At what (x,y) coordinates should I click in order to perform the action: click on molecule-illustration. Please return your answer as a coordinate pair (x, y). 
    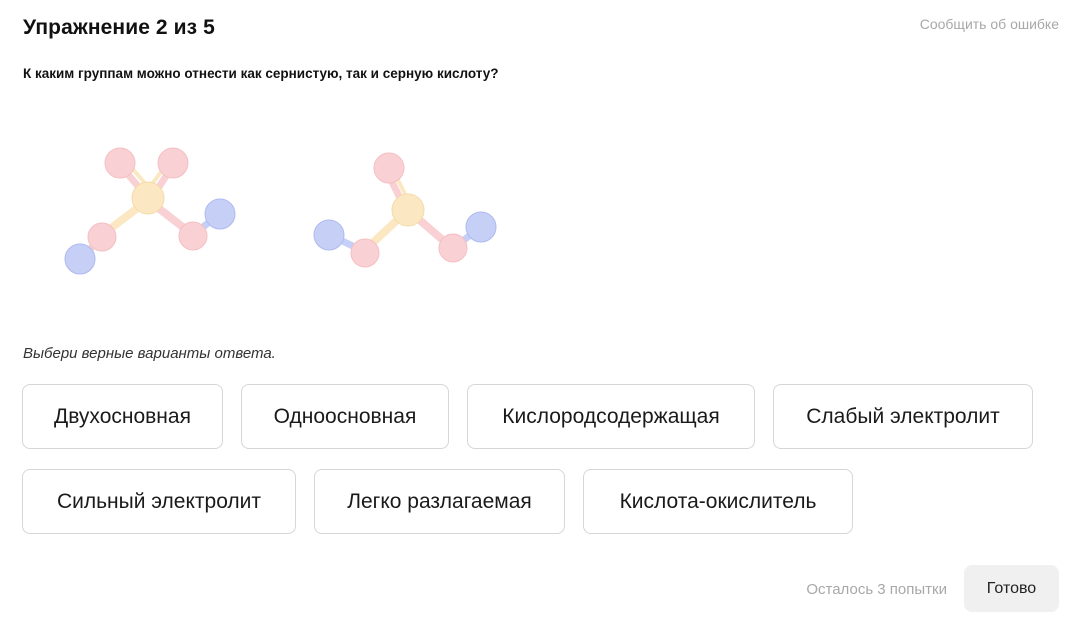
    Looking at the image, I should click on (280, 211).